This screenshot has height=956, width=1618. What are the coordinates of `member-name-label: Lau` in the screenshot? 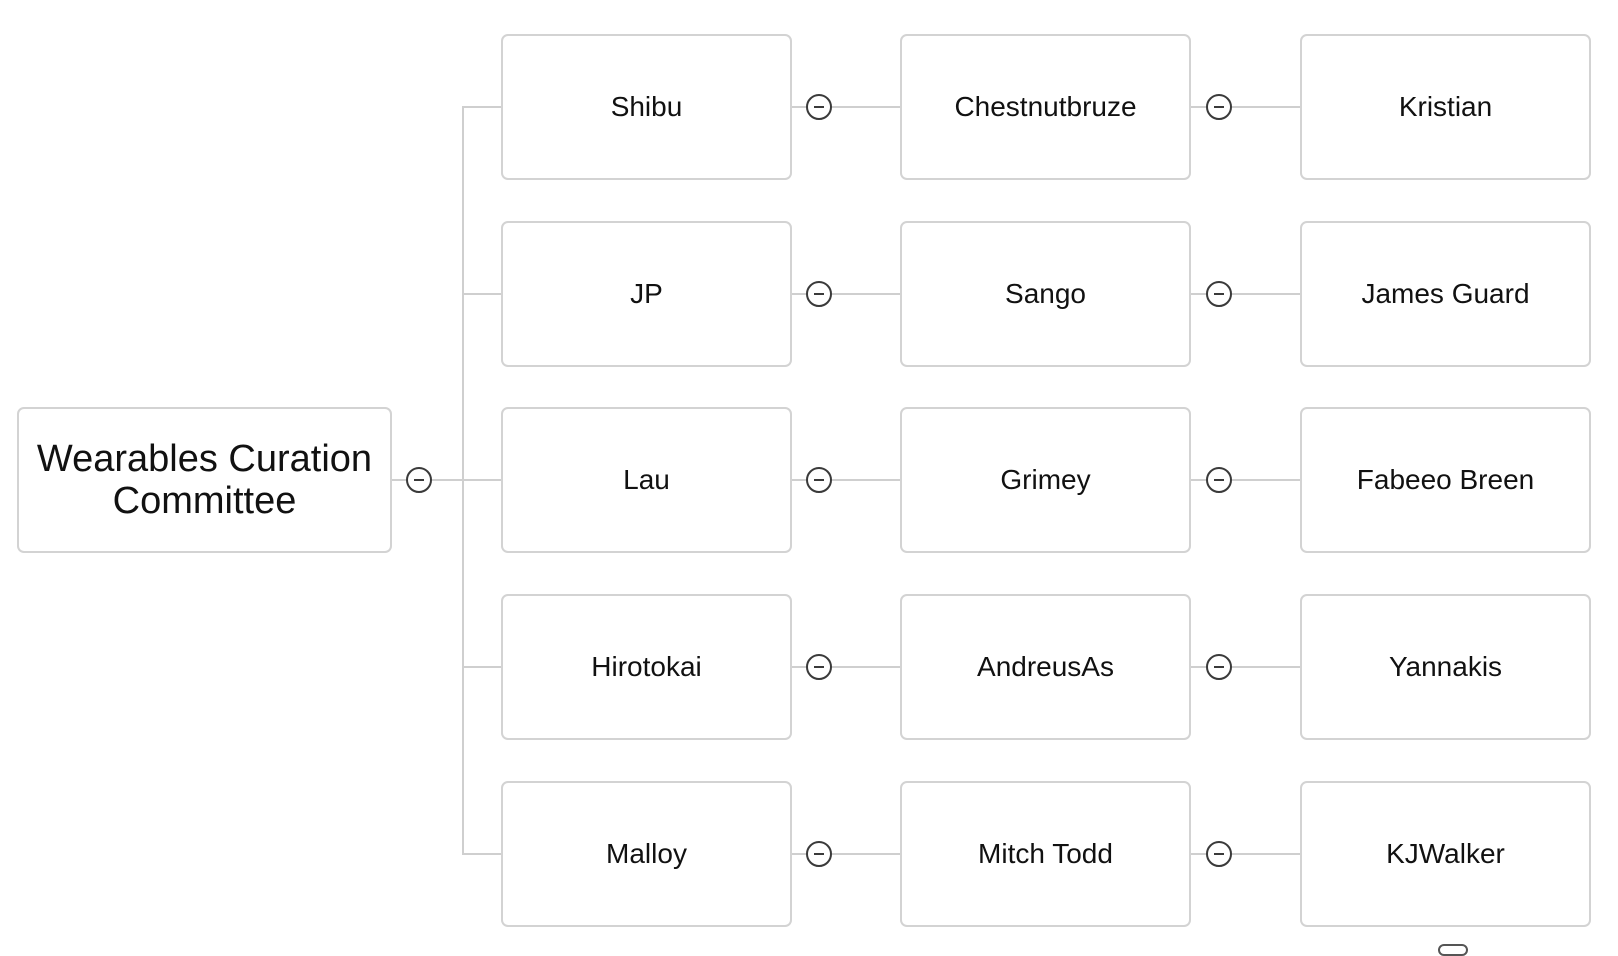 It's located at (646, 479).